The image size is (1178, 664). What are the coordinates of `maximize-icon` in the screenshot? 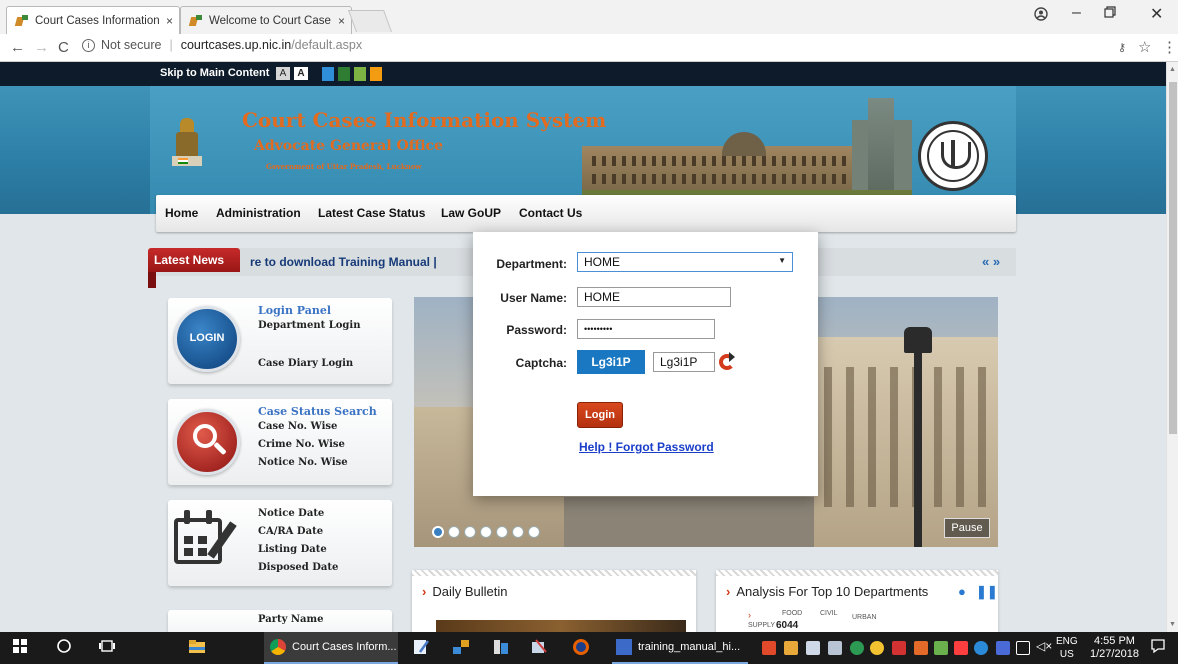 It's located at (1110, 14).